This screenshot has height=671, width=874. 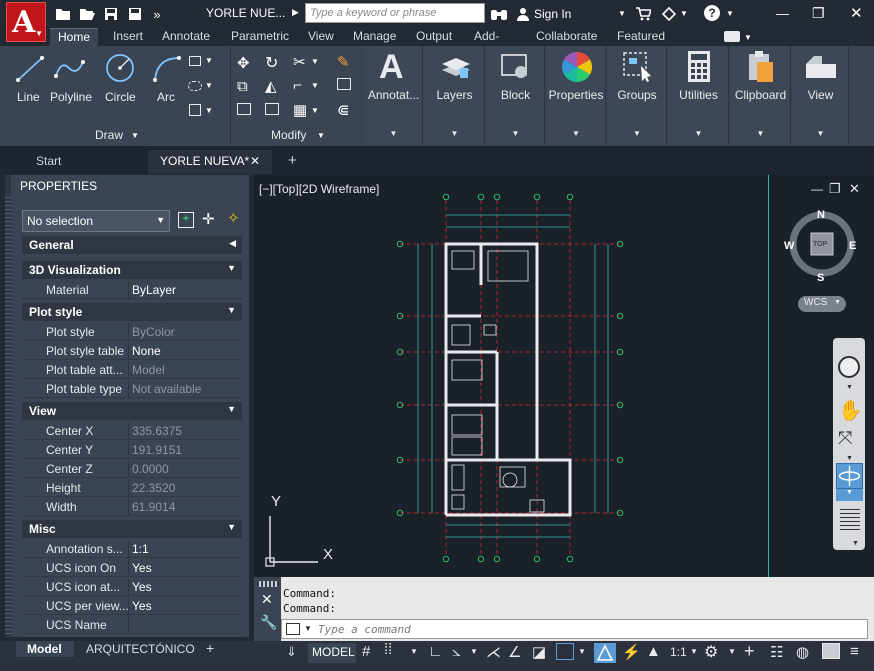 I want to click on application-menu-button: A ▼, so click(x=26, y=22).